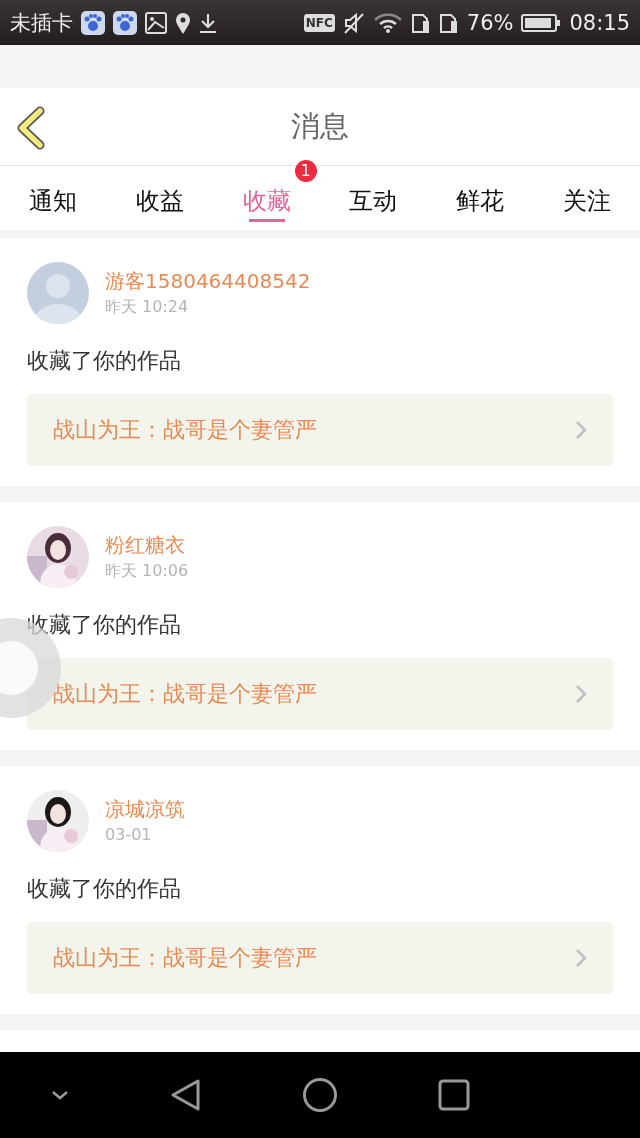 The height and width of the screenshot is (1138, 640). I want to click on nfc-icon: NFC, so click(319, 22).